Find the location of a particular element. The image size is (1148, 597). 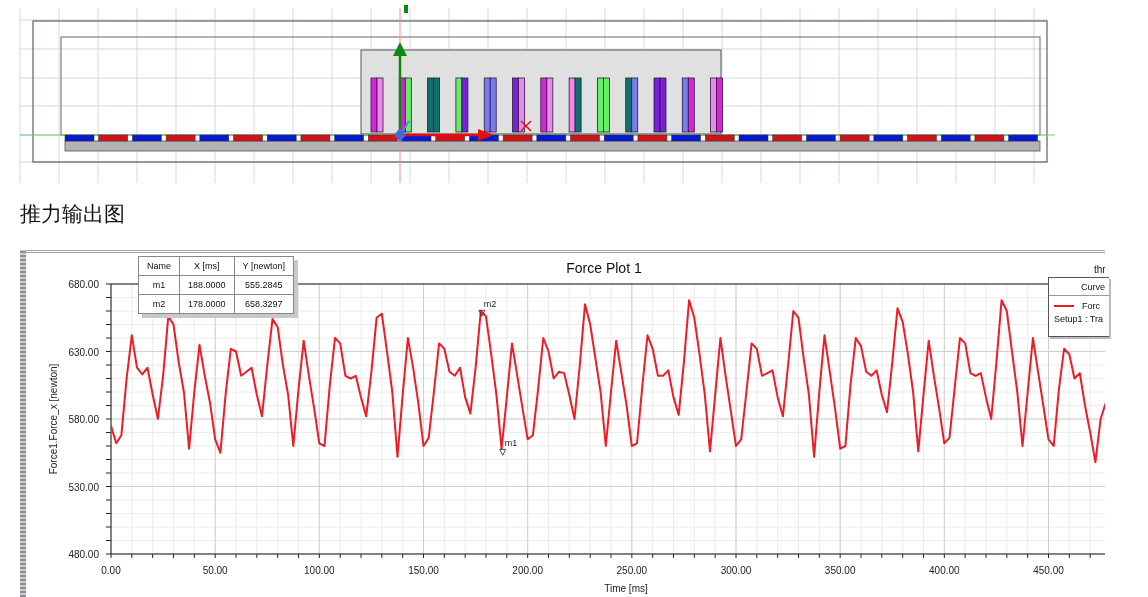

y-tick-label: 580.00 is located at coordinates (83, 419).